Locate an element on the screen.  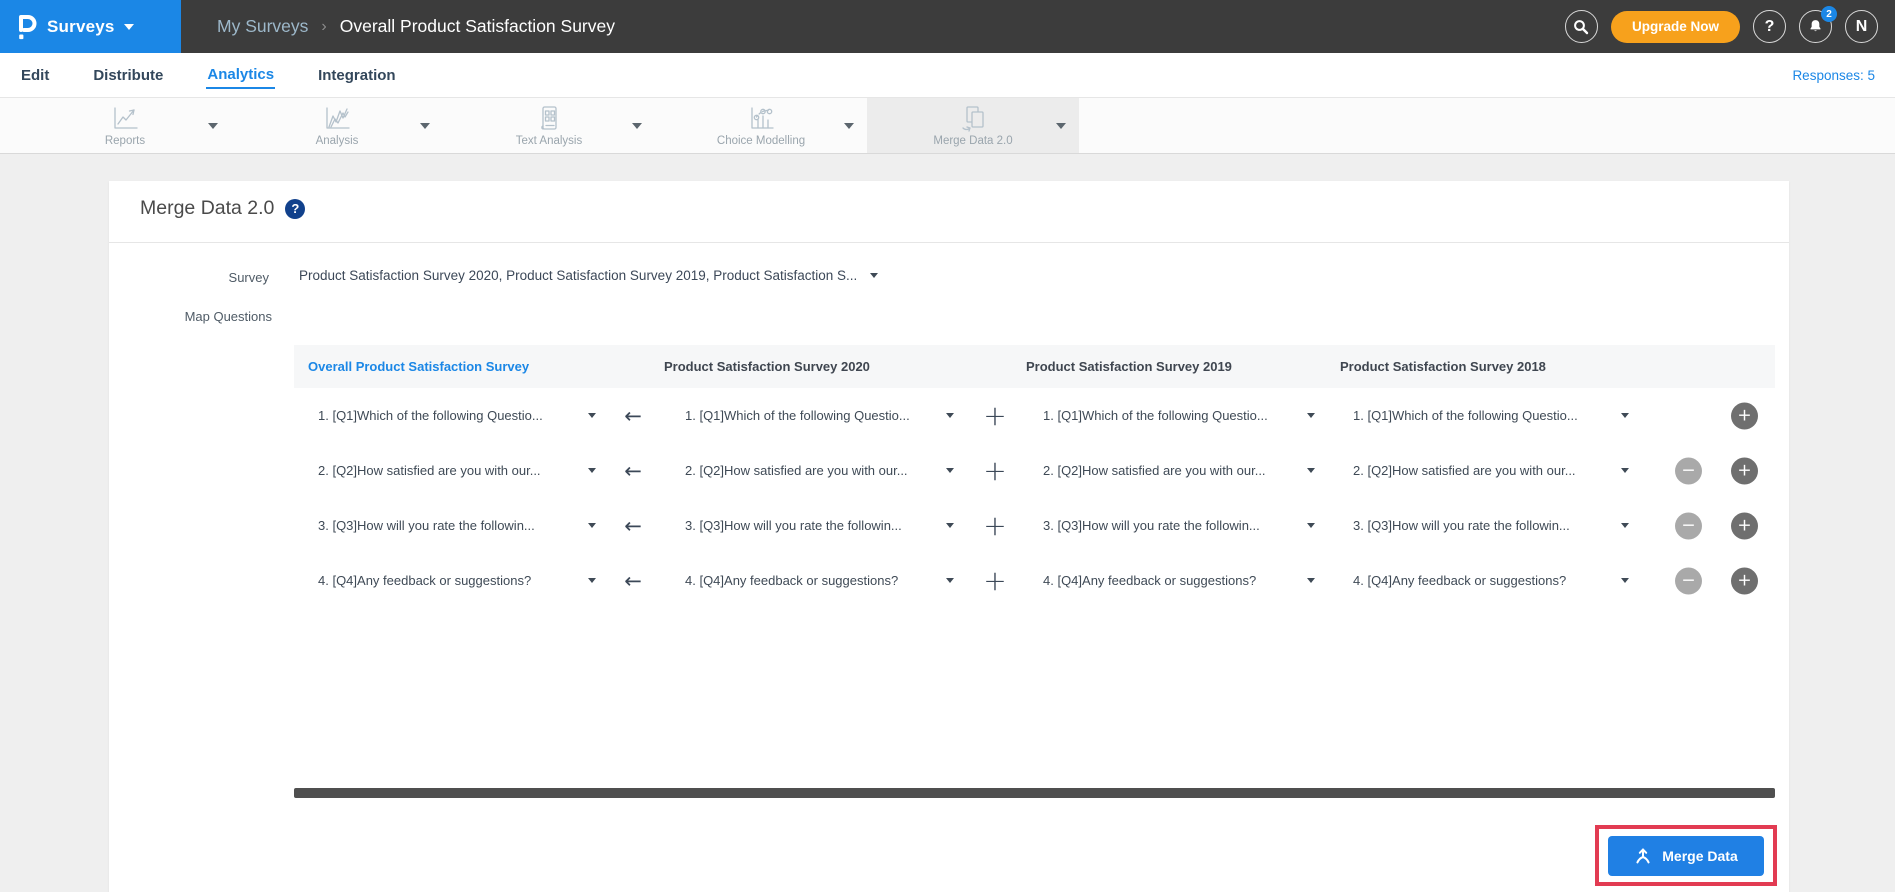
subtab-text-analysis: Text Analysis is located at coordinates (549, 125).